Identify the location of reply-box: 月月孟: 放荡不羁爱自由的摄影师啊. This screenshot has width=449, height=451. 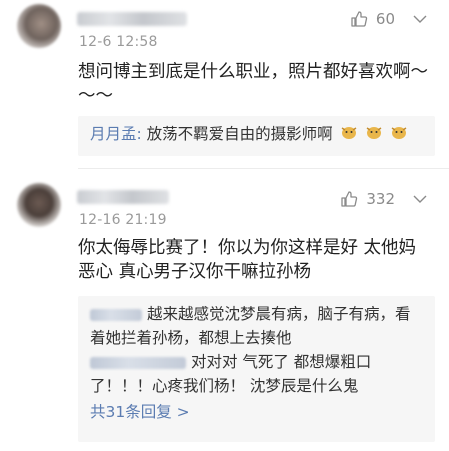
(256, 136).